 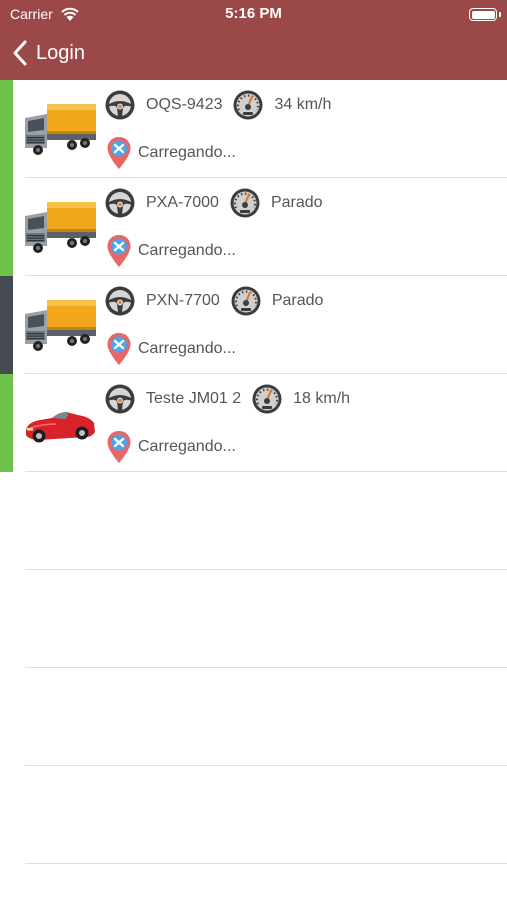 What do you see at coordinates (183, 300) in the screenshot?
I see `vehicle-plate: PXN-7700` at bounding box center [183, 300].